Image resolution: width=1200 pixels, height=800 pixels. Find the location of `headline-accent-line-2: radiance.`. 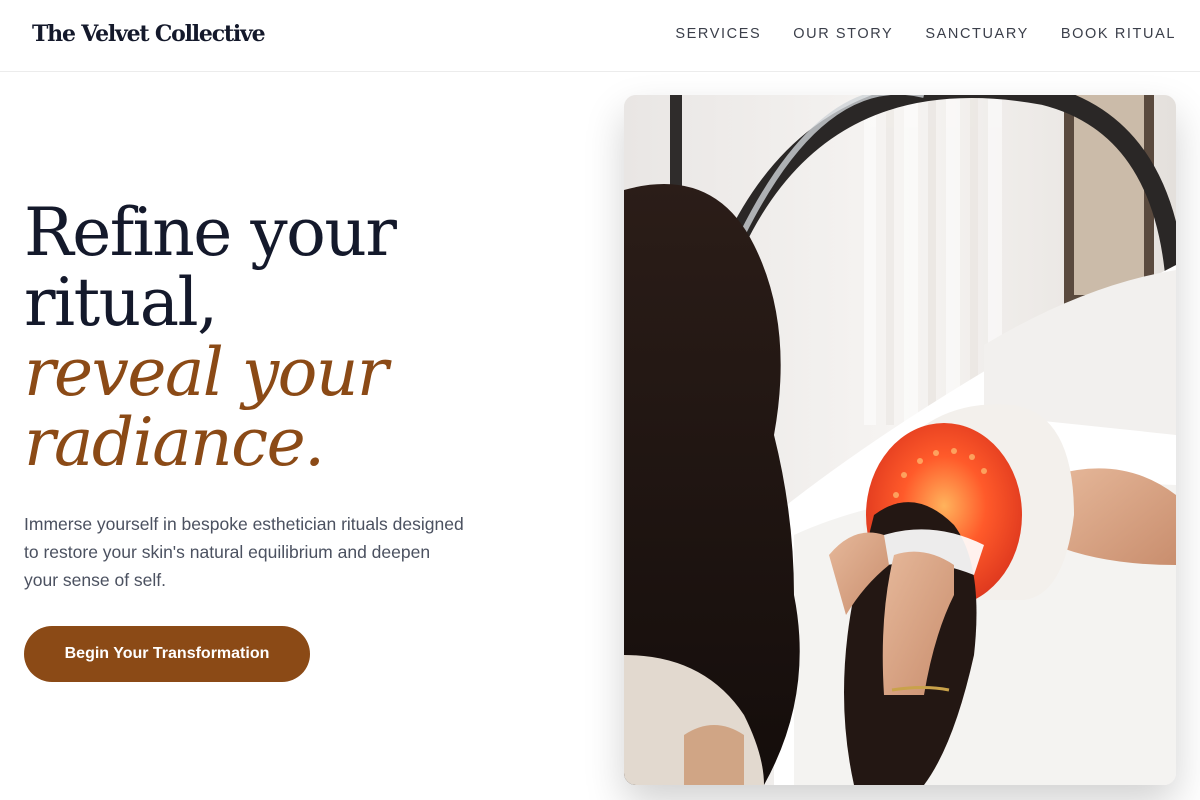

headline-accent-line-2: radiance. is located at coordinates (174, 442).